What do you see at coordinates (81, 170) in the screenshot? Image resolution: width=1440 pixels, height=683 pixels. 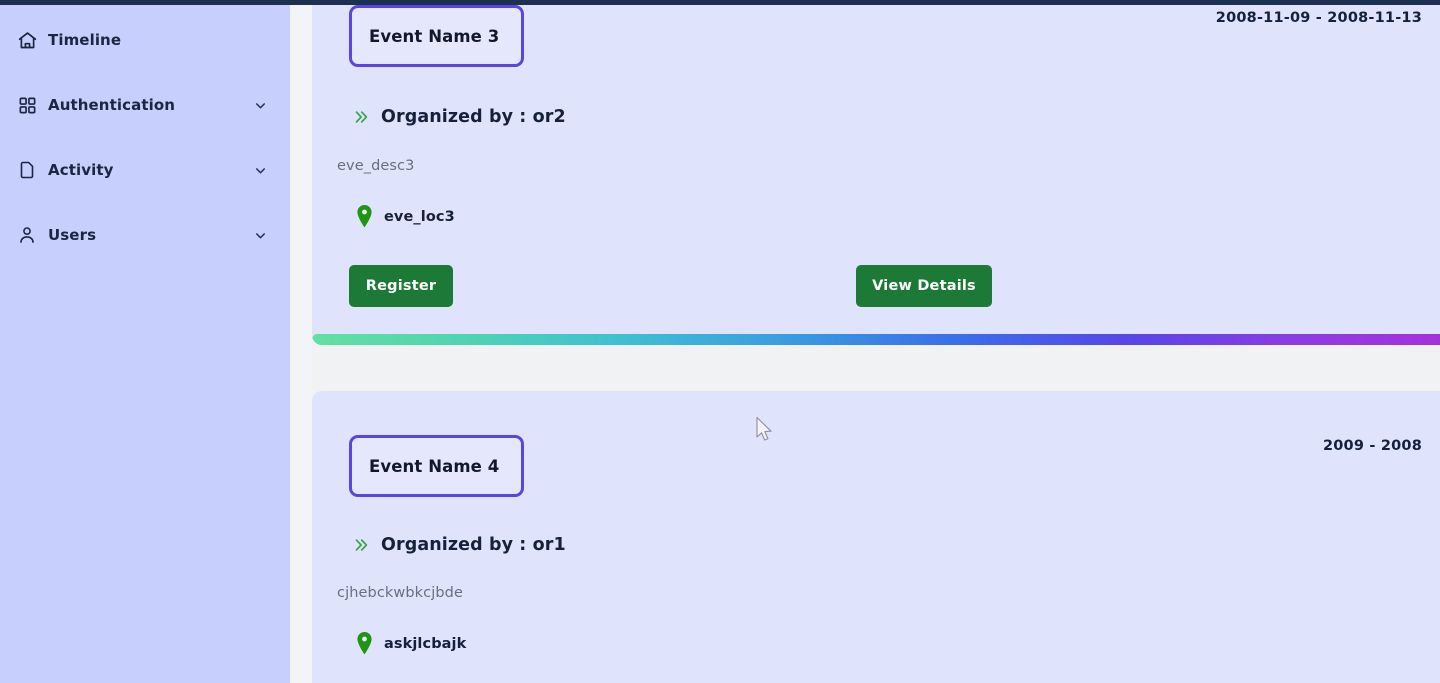 I see `sidebar-item-label: Activity` at bounding box center [81, 170].